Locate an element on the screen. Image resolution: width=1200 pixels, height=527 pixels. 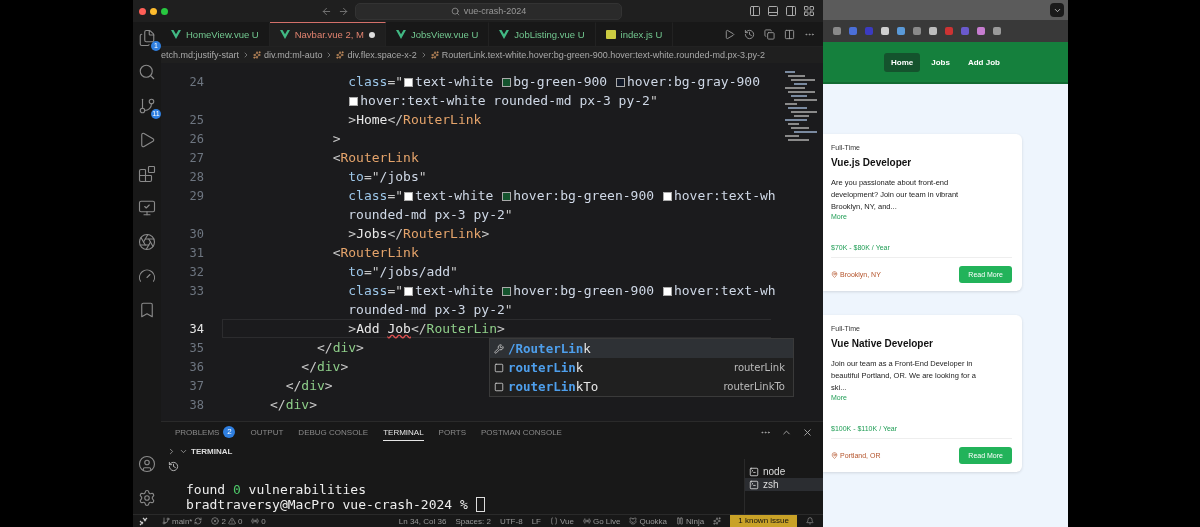
close-icon is located at coordinates (807, 432).